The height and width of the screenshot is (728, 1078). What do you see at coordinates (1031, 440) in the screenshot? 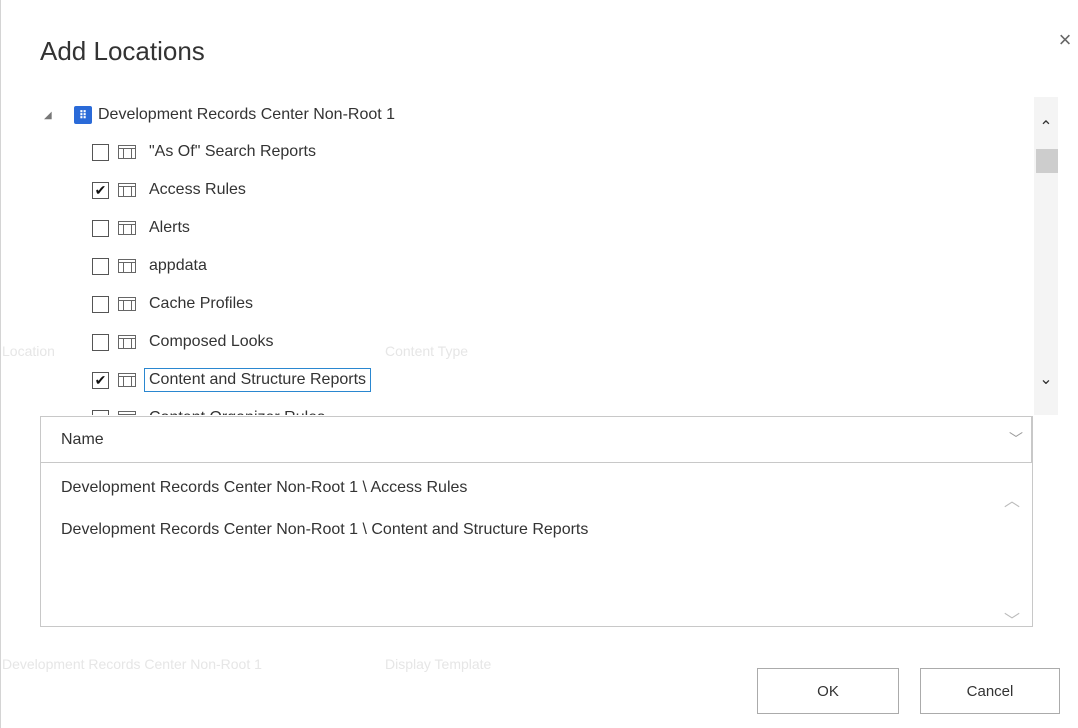
I see `header-divider` at bounding box center [1031, 440].